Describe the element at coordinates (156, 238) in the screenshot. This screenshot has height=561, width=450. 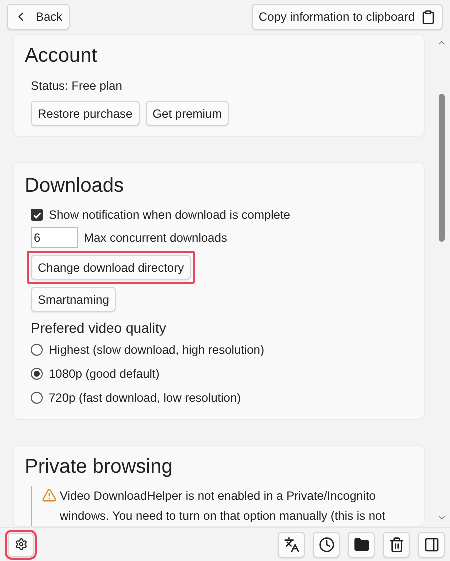
I see `field-label: Max concurrent downloads` at that location.